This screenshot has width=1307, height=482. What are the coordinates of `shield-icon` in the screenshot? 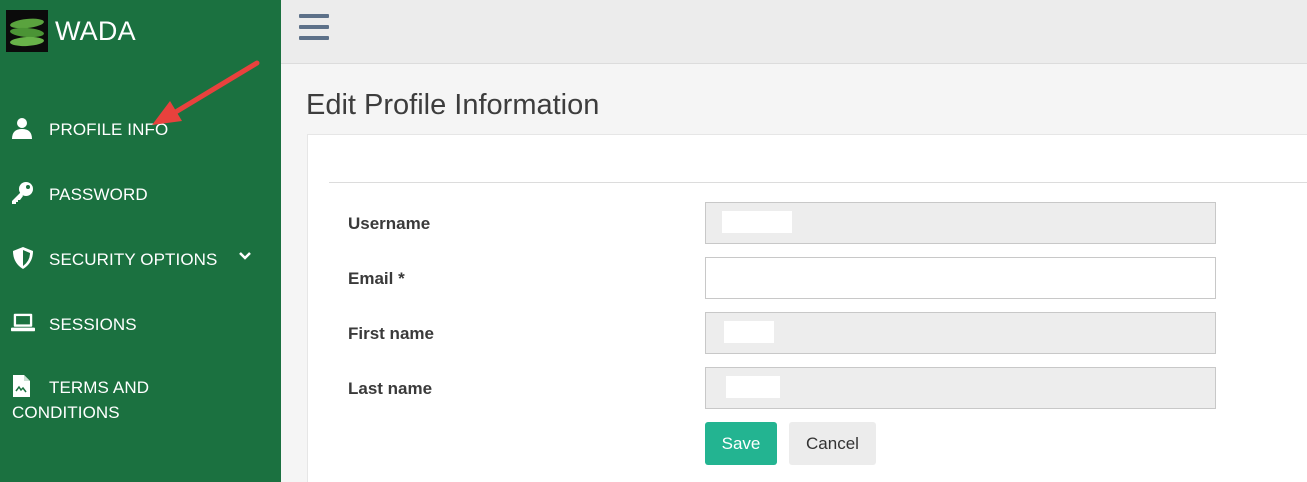 It's located at (23, 258).